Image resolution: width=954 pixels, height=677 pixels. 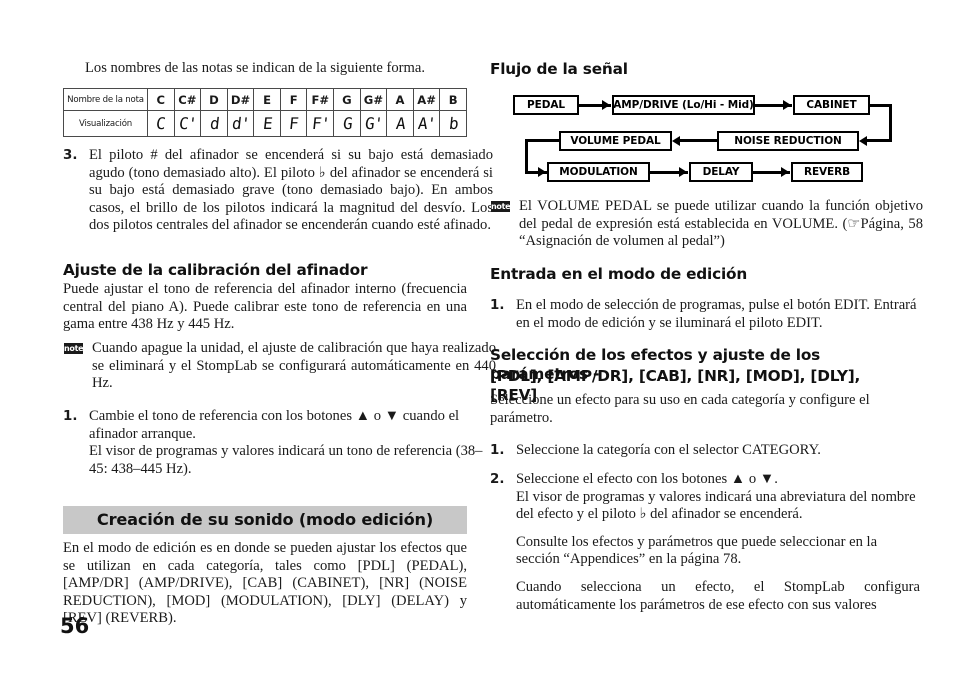 What do you see at coordinates (788, 141) in the screenshot?
I see `diagram-box-noise-reduction: NOISE REDUCTION` at bounding box center [788, 141].